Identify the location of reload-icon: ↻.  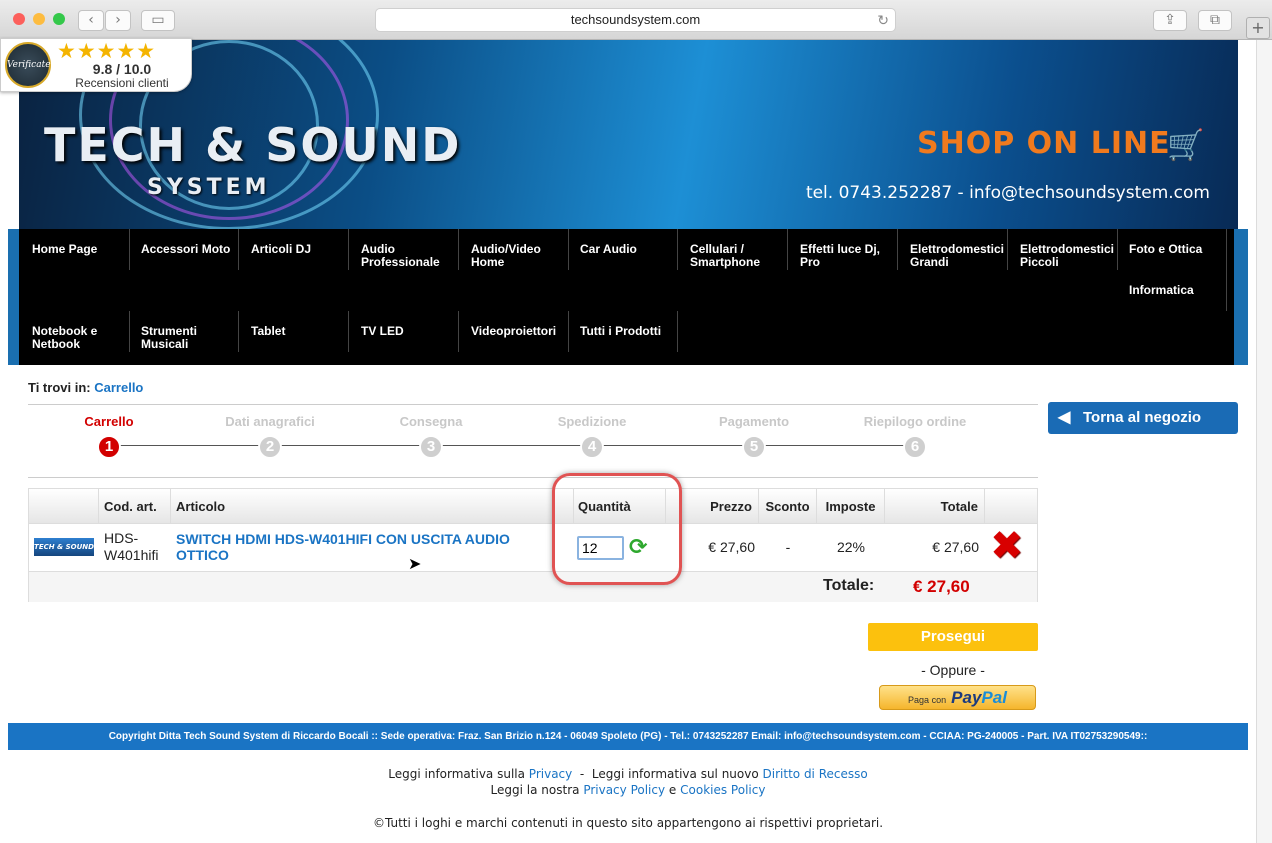
(883, 20).